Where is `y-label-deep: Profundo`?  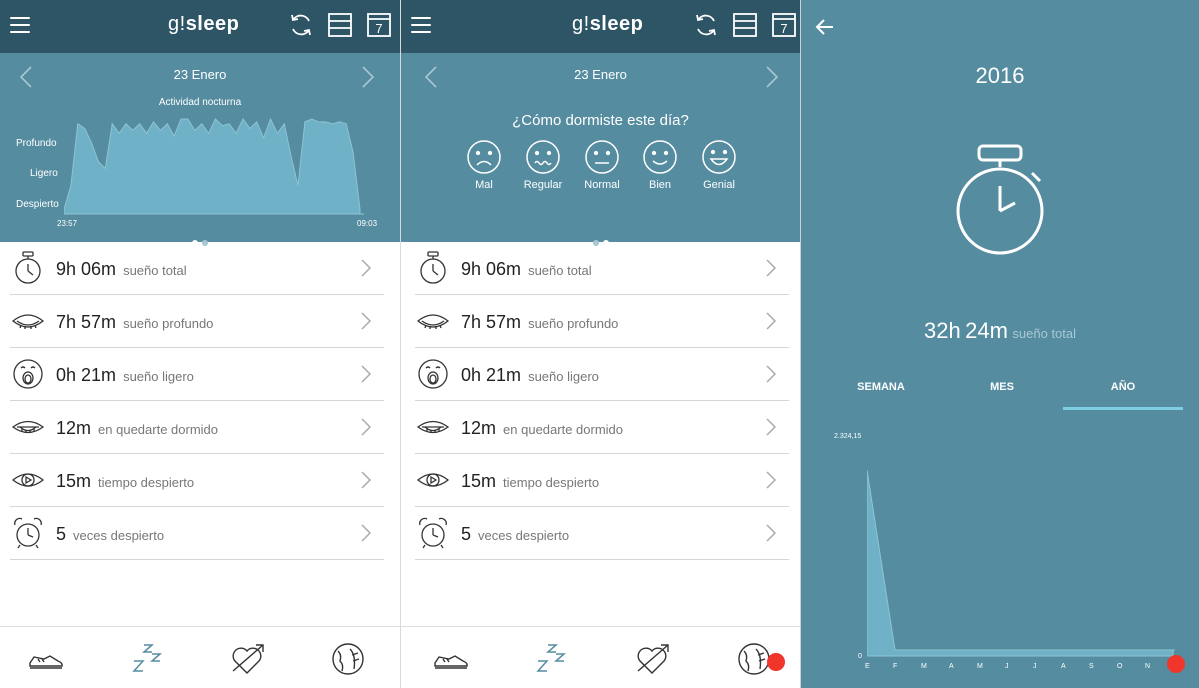 y-label-deep: Profundo is located at coordinates (36, 143).